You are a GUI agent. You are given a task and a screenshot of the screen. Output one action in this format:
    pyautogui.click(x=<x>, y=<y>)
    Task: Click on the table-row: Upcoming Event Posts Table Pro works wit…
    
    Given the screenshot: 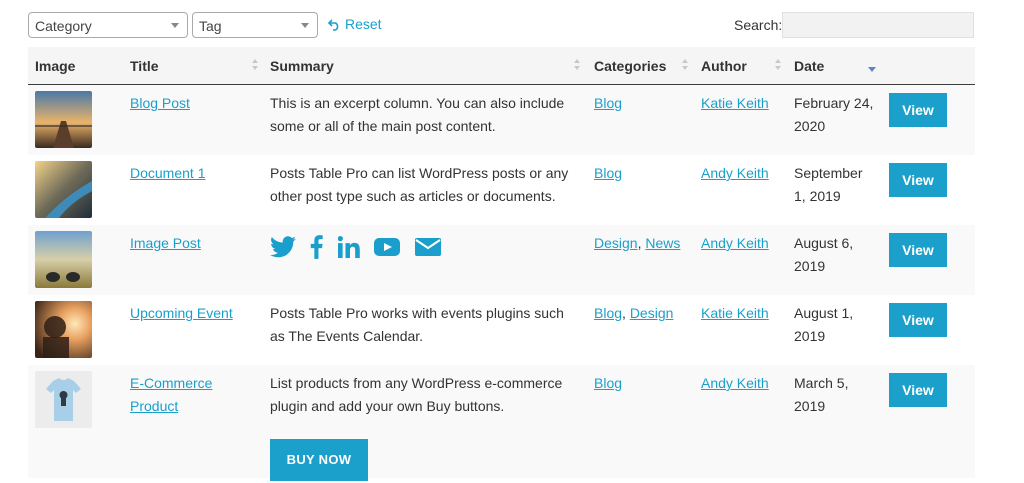 What is the action you would take?
    pyautogui.click(x=501, y=330)
    